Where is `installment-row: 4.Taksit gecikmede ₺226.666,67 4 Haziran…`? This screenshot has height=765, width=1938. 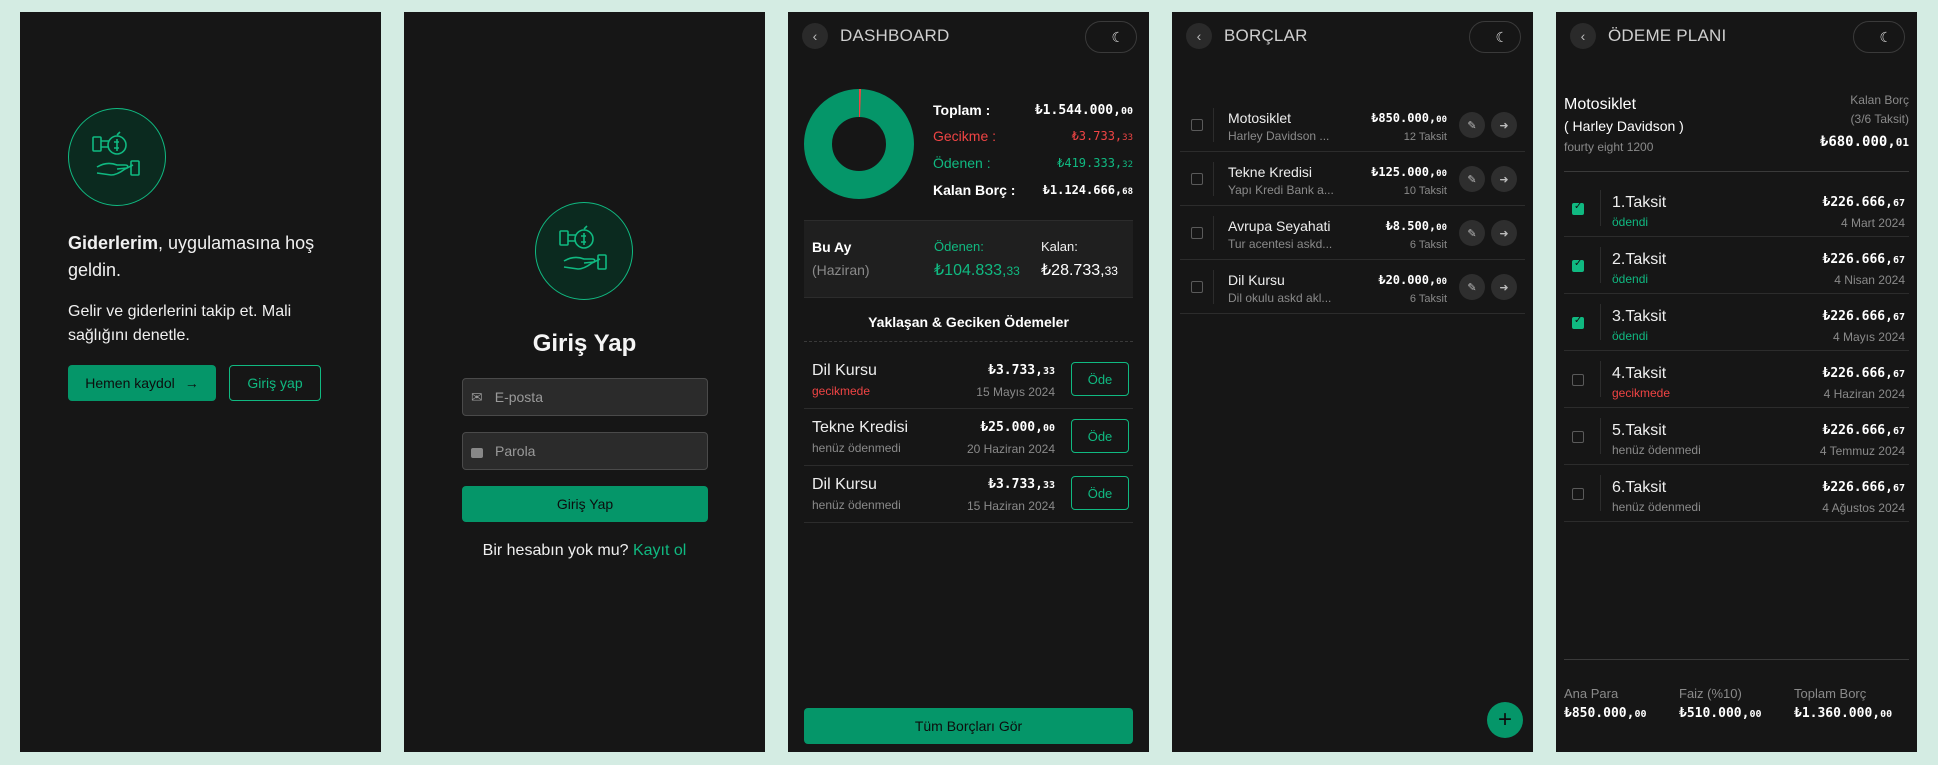 installment-row: 4.Taksit gecikmede ₺226.666,67 4 Haziran… is located at coordinates (1736, 379).